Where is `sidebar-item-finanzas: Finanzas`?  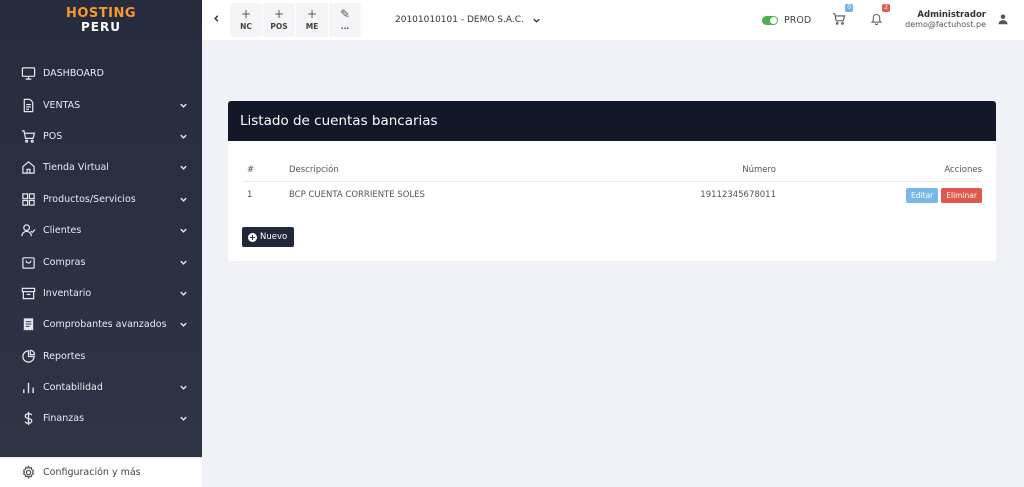
sidebar-item-finanzas: Finanzas is located at coordinates (101, 418).